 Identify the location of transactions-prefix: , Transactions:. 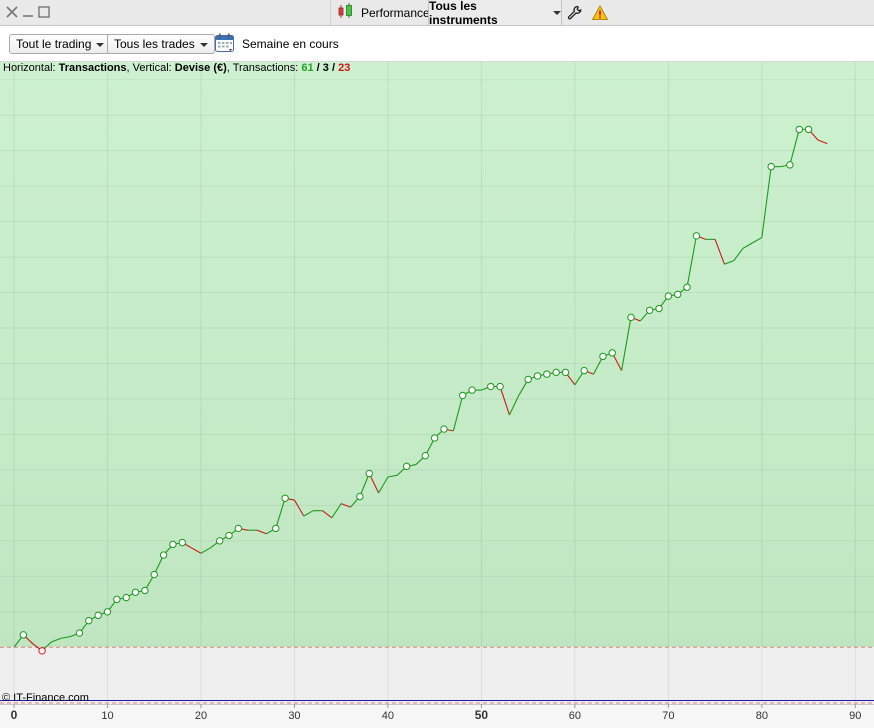
(264, 68).